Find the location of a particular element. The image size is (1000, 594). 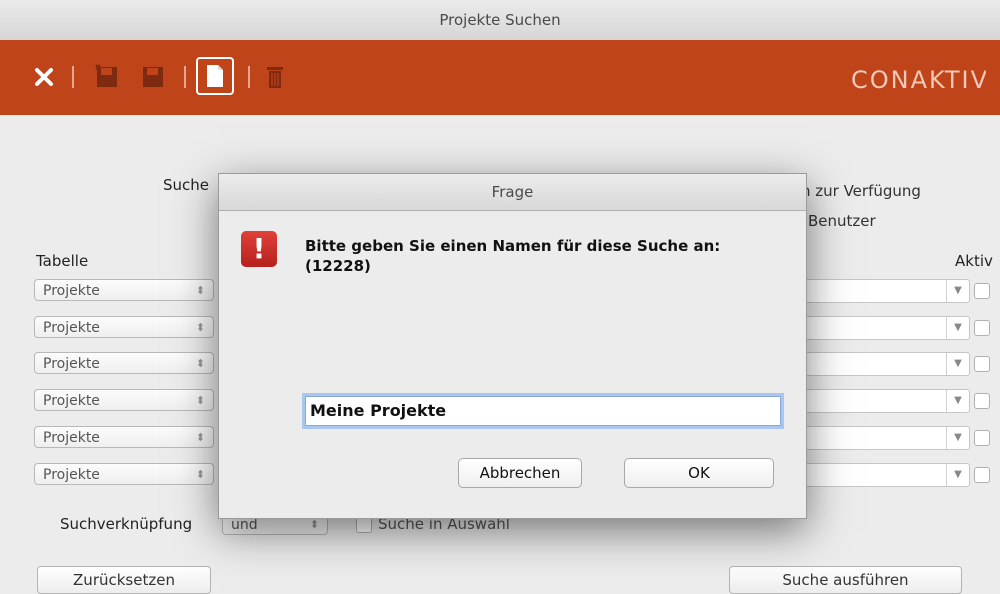

in-selection-checkbox is located at coordinates (364, 525).